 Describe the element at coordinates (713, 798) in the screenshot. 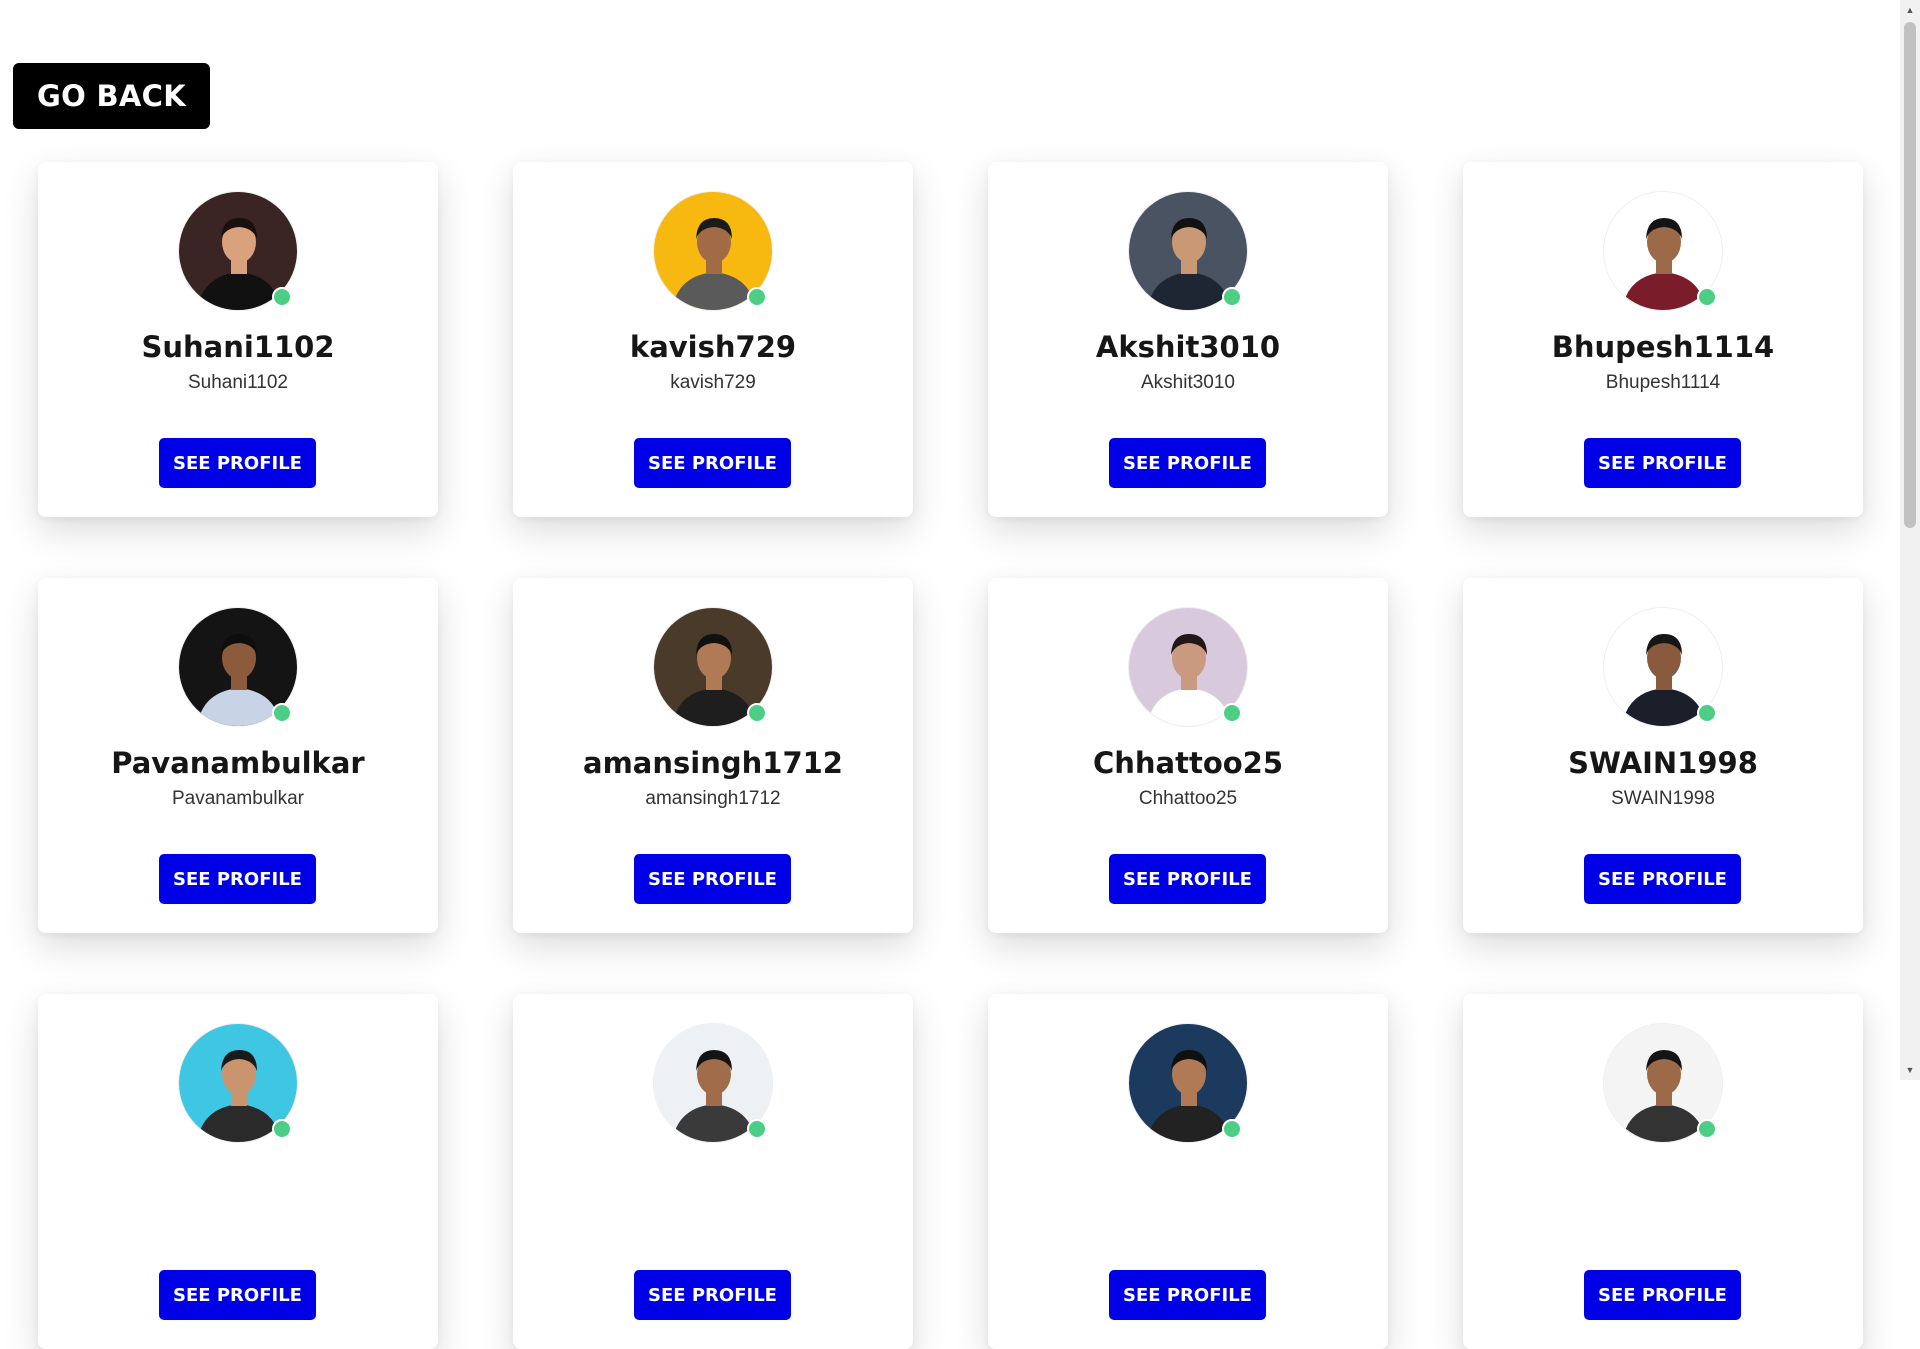

I see `user-handle: amansingh1712` at that location.